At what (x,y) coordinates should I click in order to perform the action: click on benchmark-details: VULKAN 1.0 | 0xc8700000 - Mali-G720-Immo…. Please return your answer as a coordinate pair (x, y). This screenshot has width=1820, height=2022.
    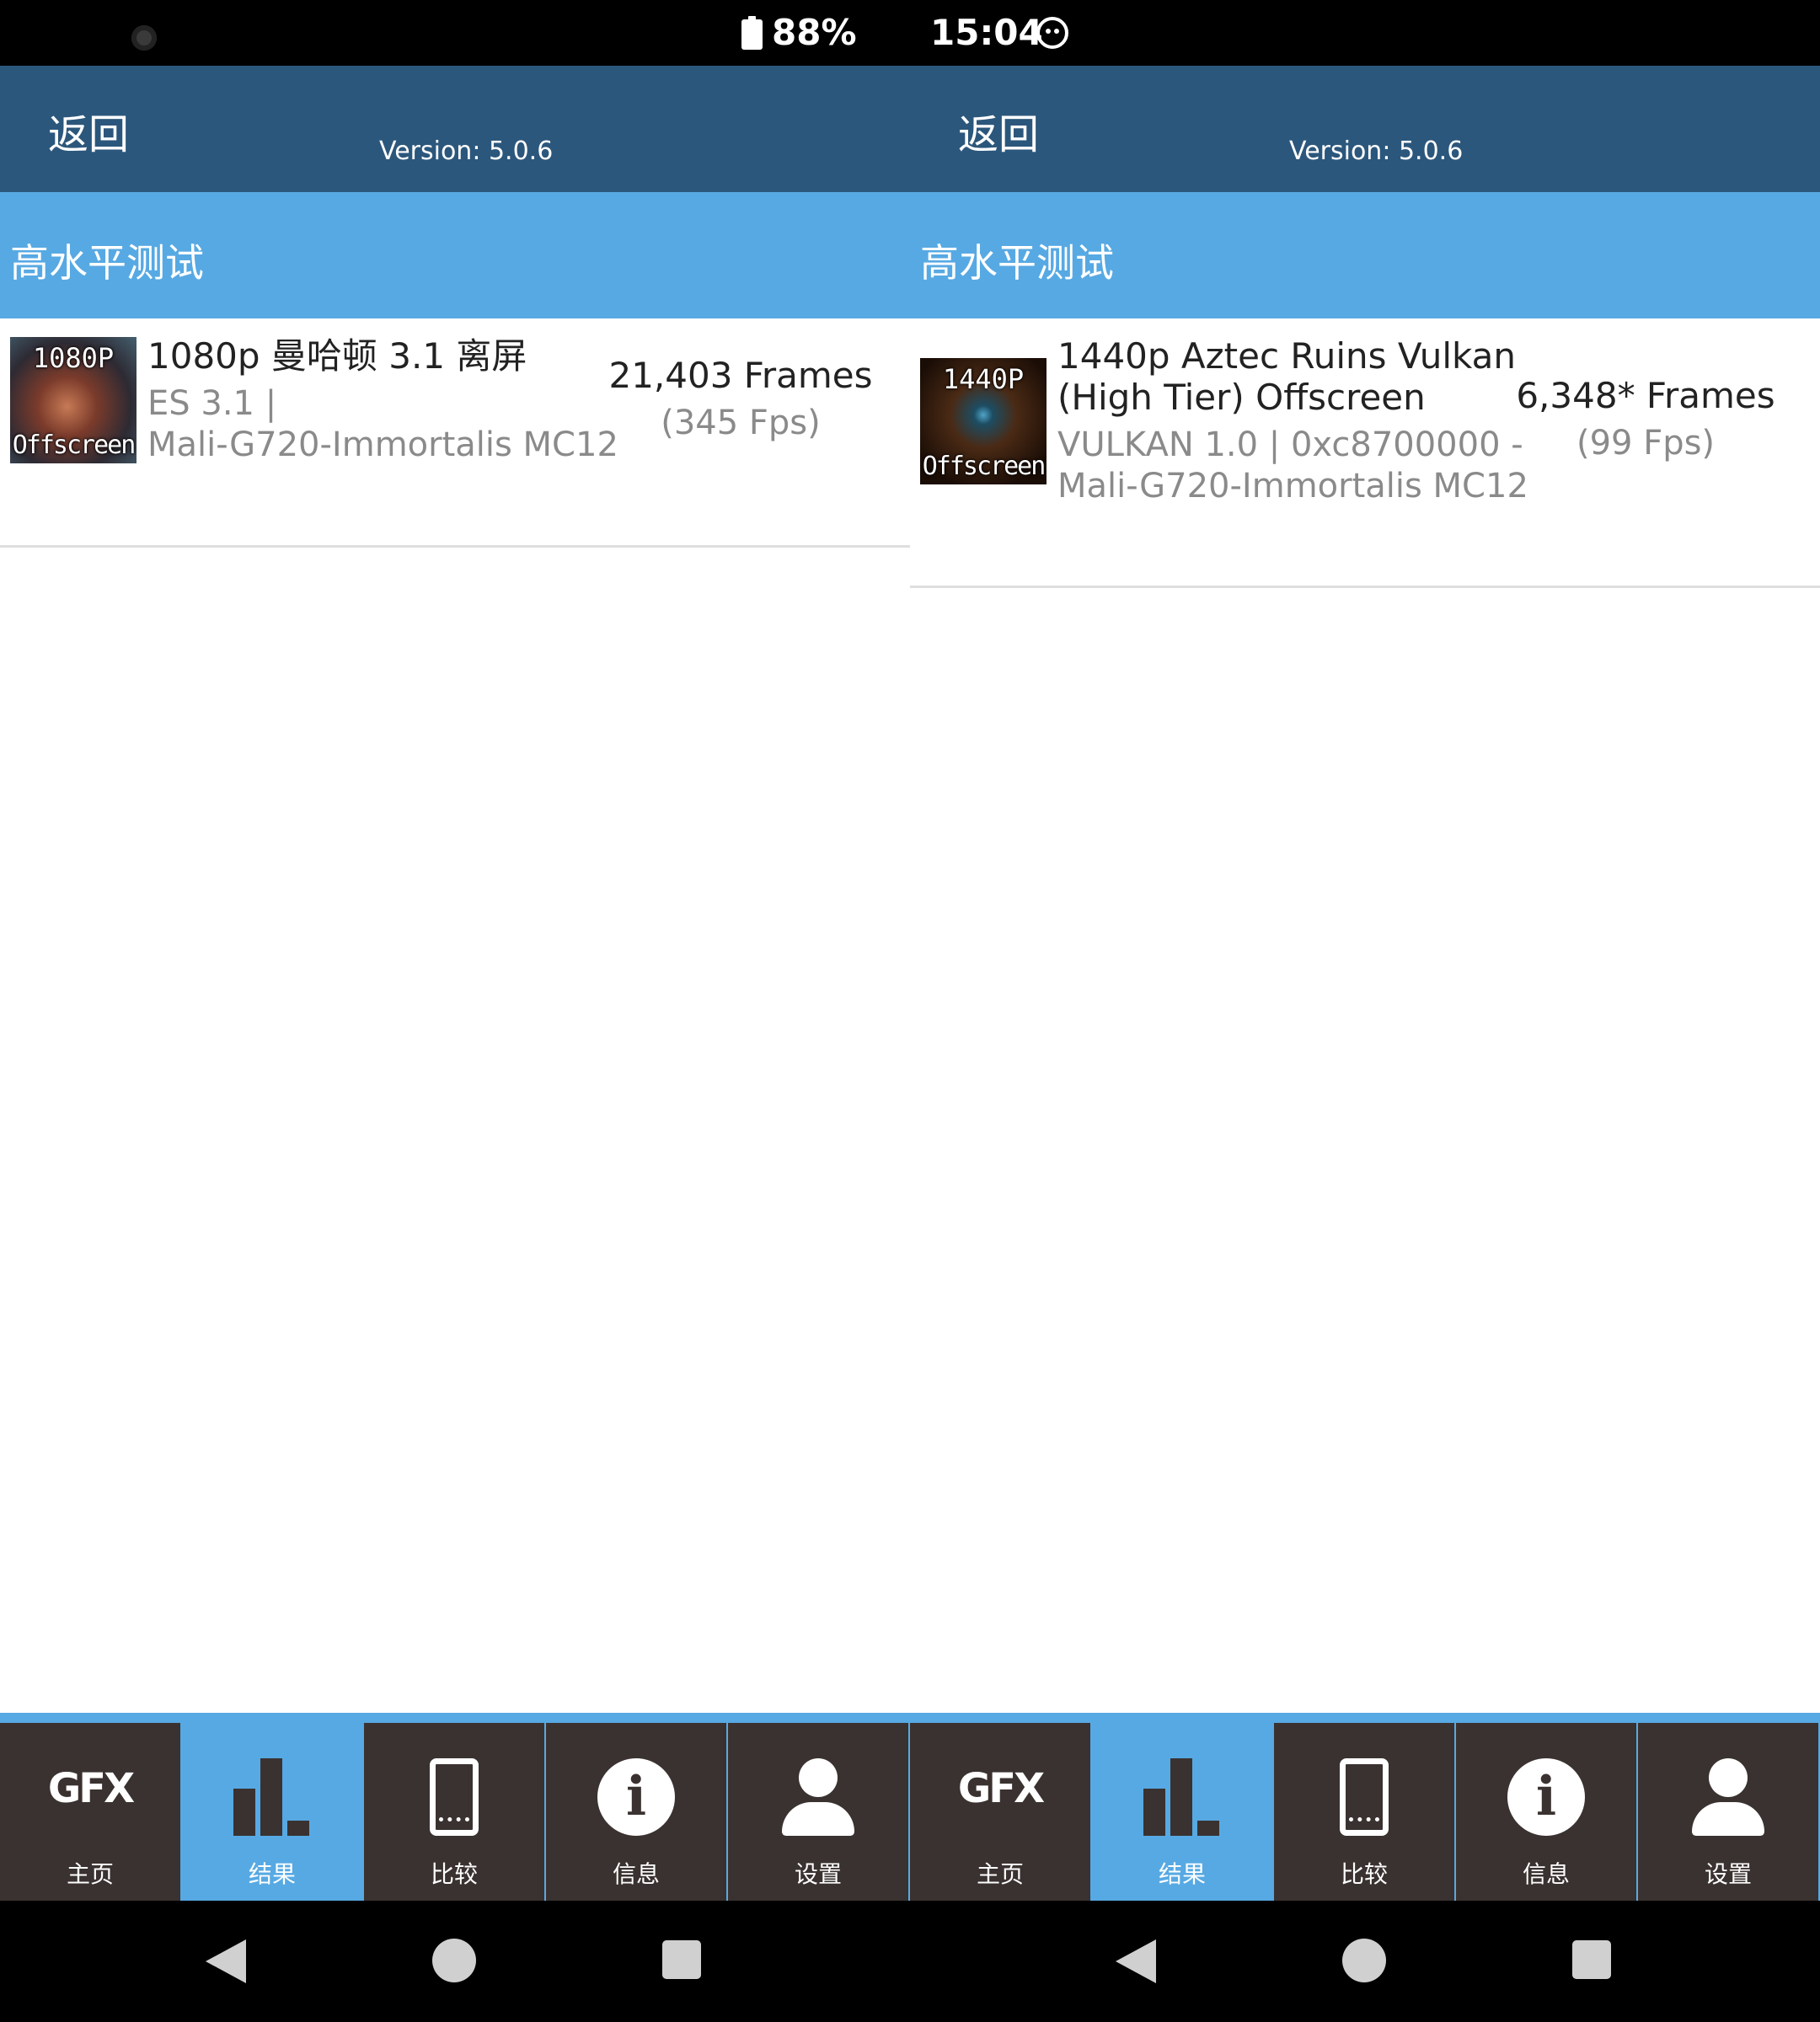
    Looking at the image, I should click on (1293, 466).